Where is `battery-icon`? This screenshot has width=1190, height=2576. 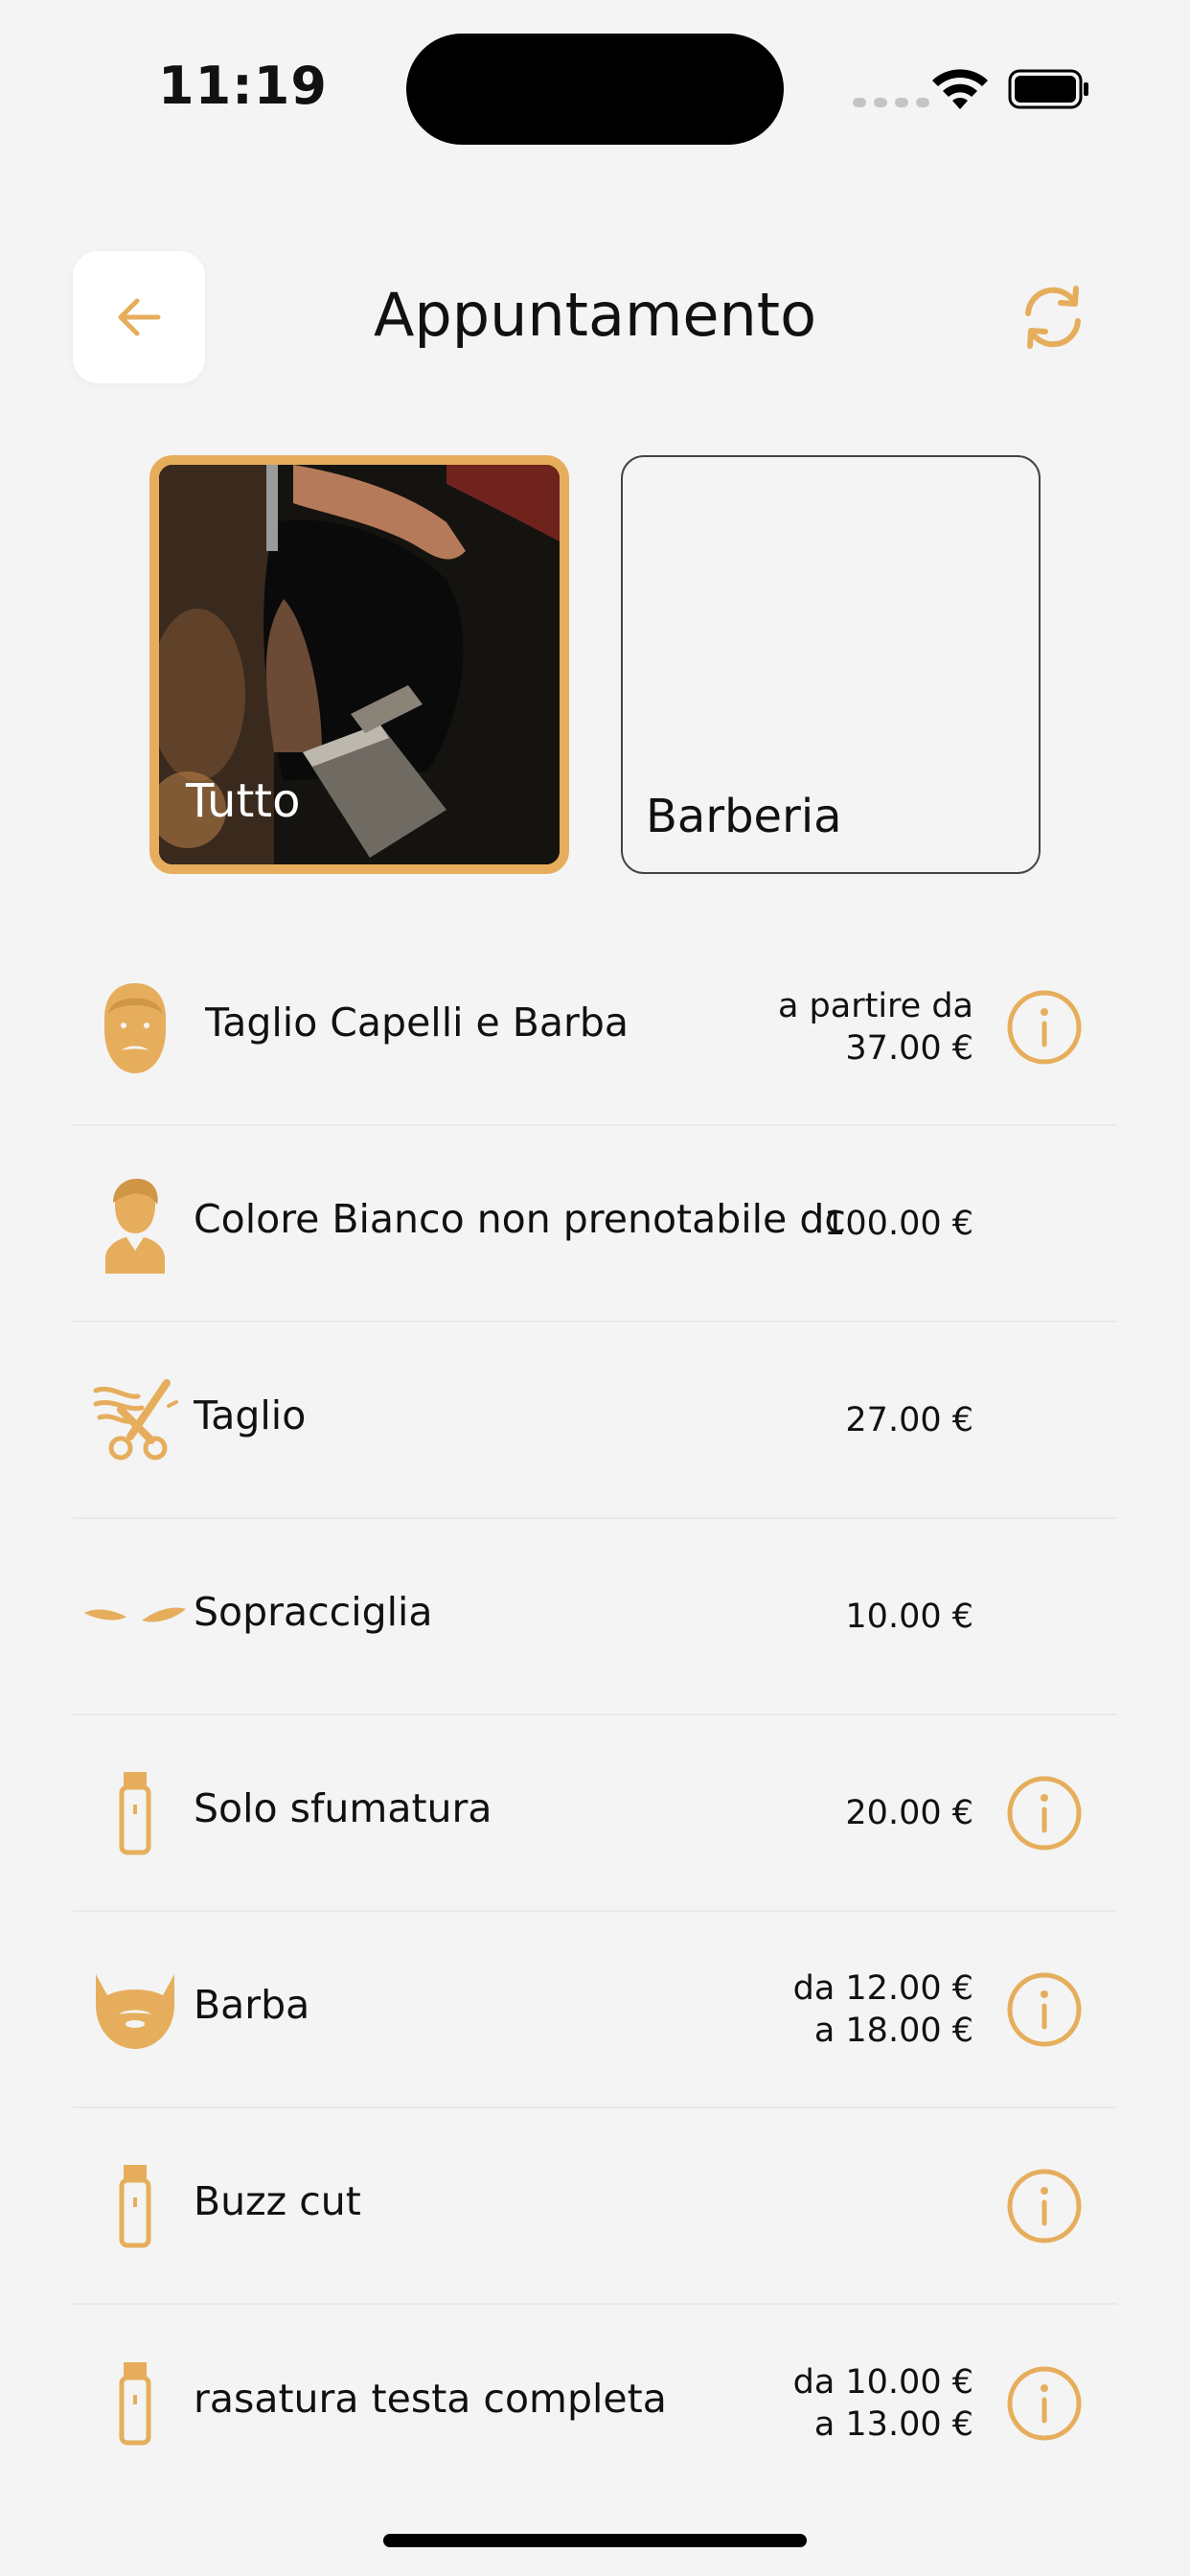 battery-icon is located at coordinates (1048, 89).